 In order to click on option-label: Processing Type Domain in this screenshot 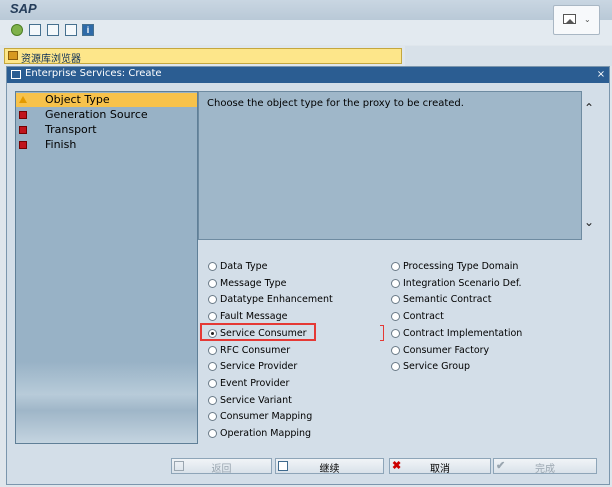, I will do `click(461, 266)`.